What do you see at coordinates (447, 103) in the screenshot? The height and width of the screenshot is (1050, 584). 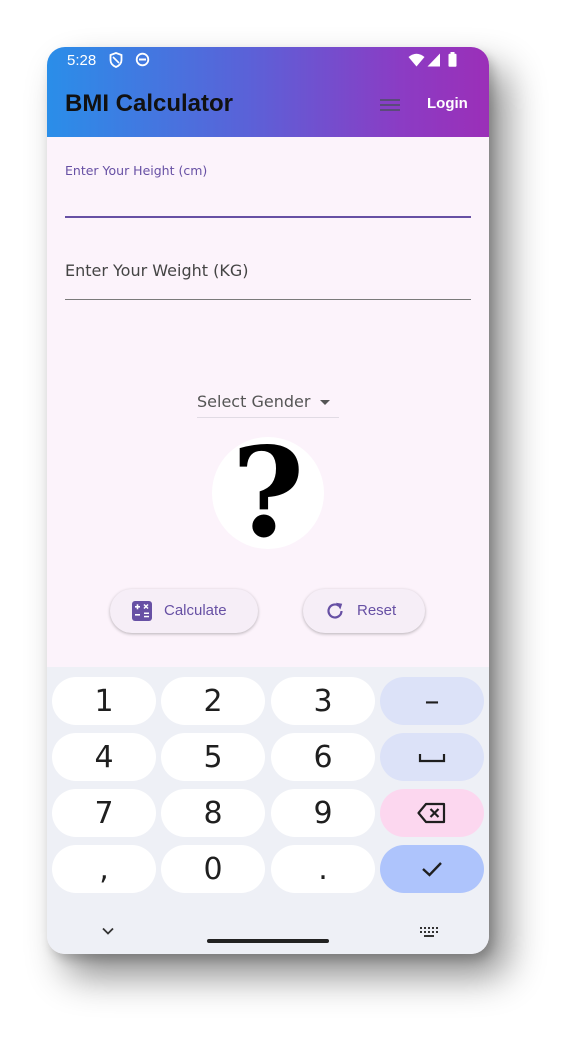 I see `login-button: Login` at bounding box center [447, 103].